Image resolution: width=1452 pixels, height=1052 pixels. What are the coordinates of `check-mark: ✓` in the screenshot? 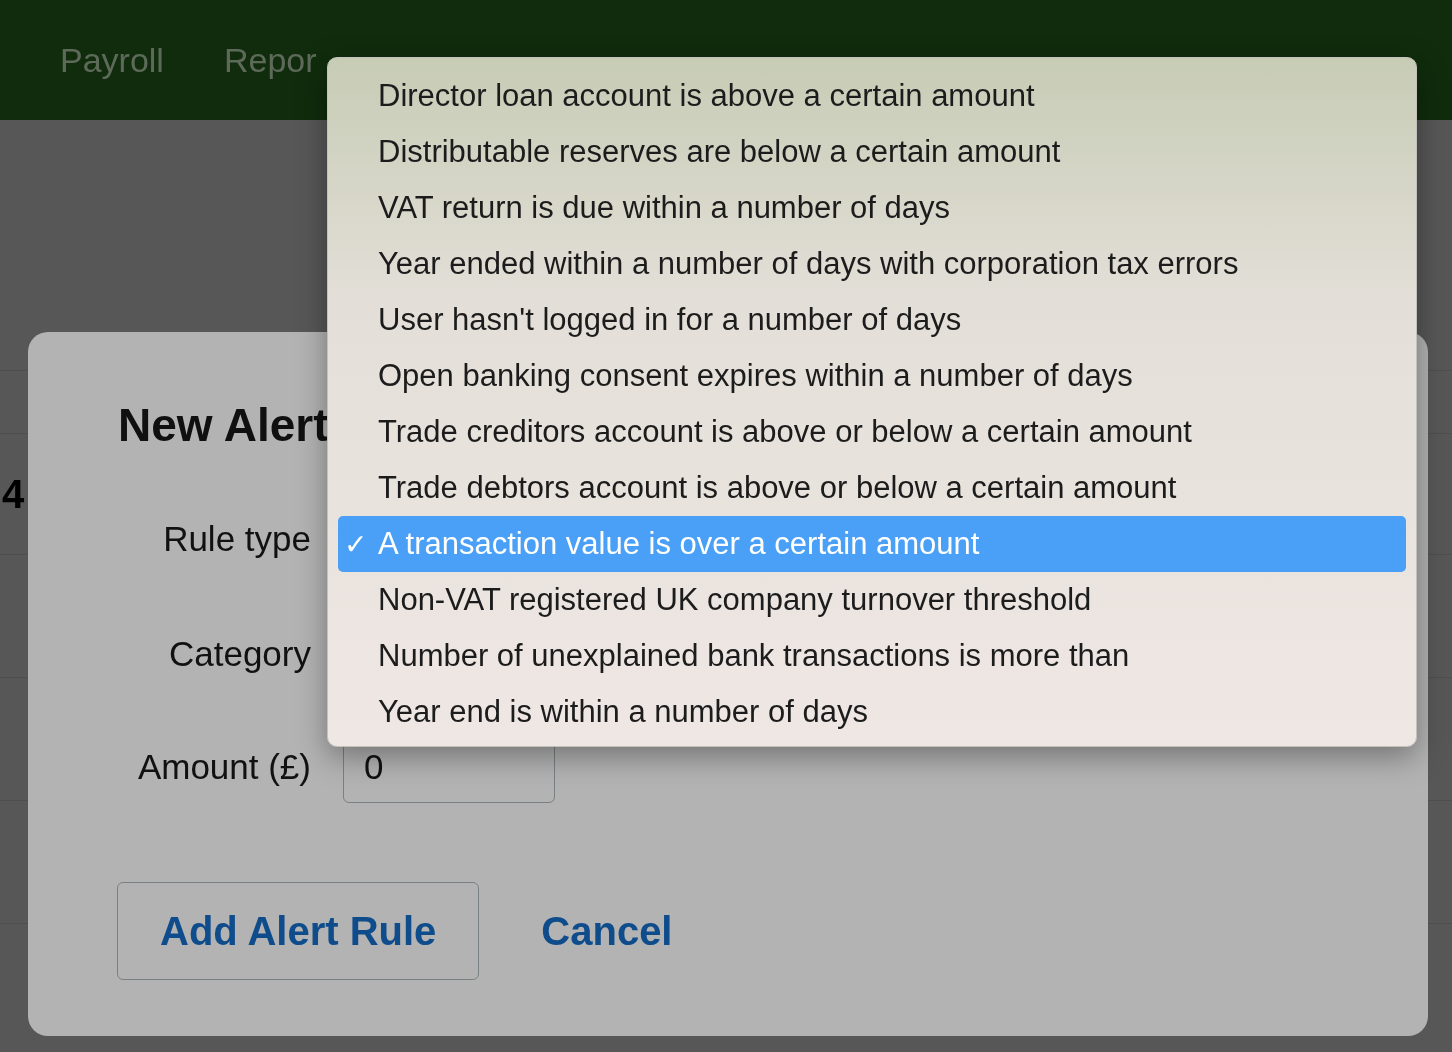 It's located at (356, 544).